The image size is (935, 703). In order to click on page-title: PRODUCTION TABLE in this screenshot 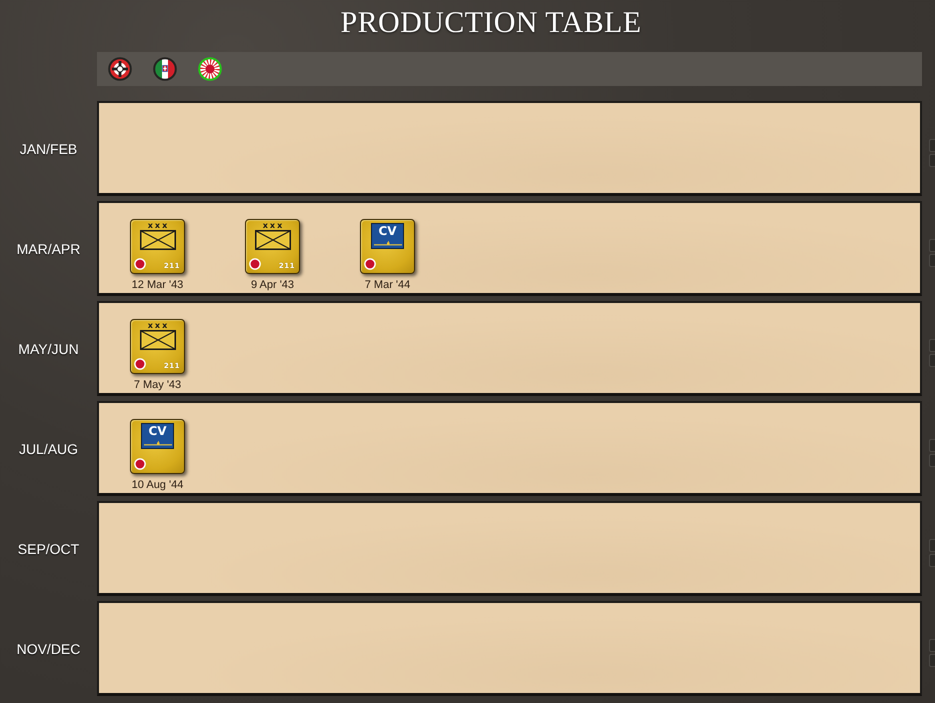, I will do `click(491, 23)`.